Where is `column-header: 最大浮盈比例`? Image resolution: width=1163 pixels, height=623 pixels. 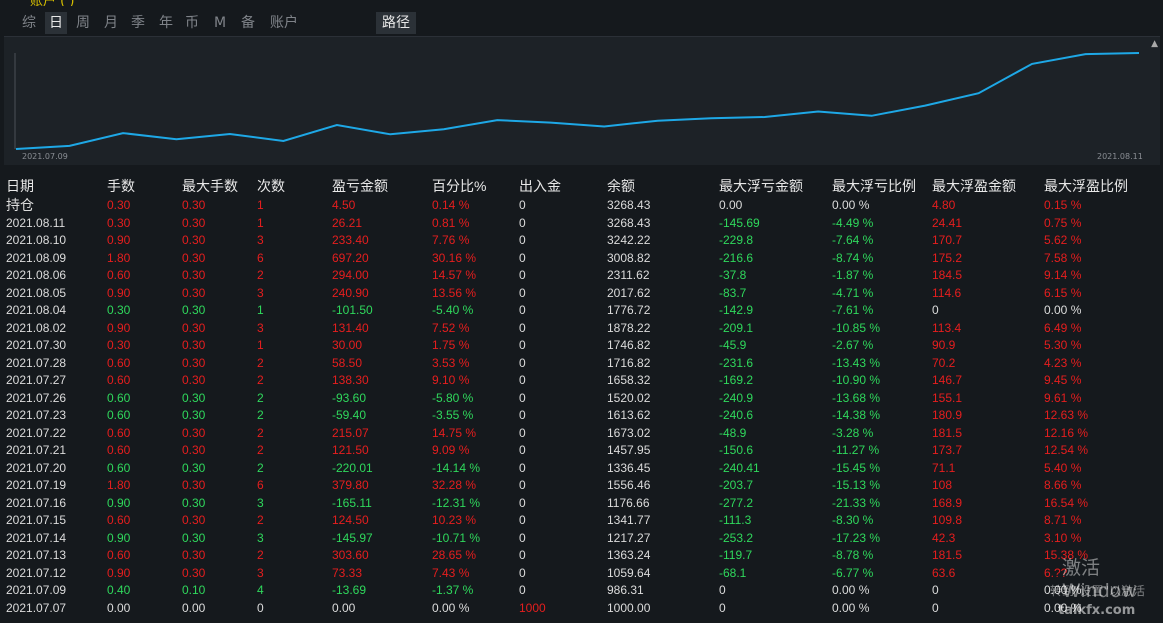
column-header: 最大浮盈比例 is located at coordinates (1086, 187).